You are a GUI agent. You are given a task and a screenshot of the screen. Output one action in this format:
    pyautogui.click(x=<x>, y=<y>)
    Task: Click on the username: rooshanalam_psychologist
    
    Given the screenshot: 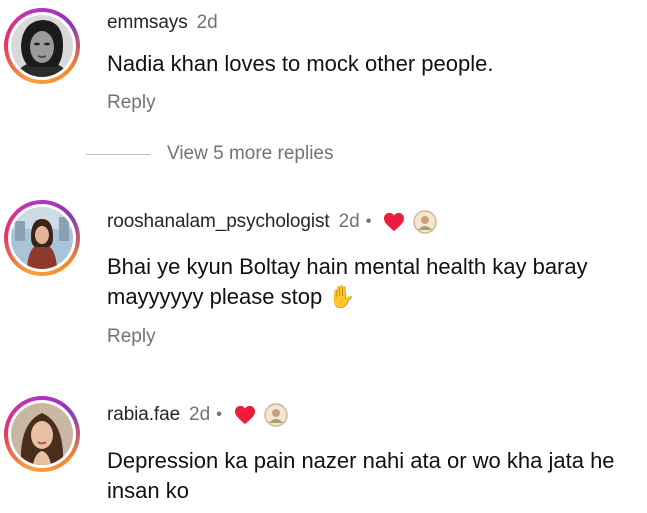 What is the action you would take?
    pyautogui.click(x=218, y=222)
    